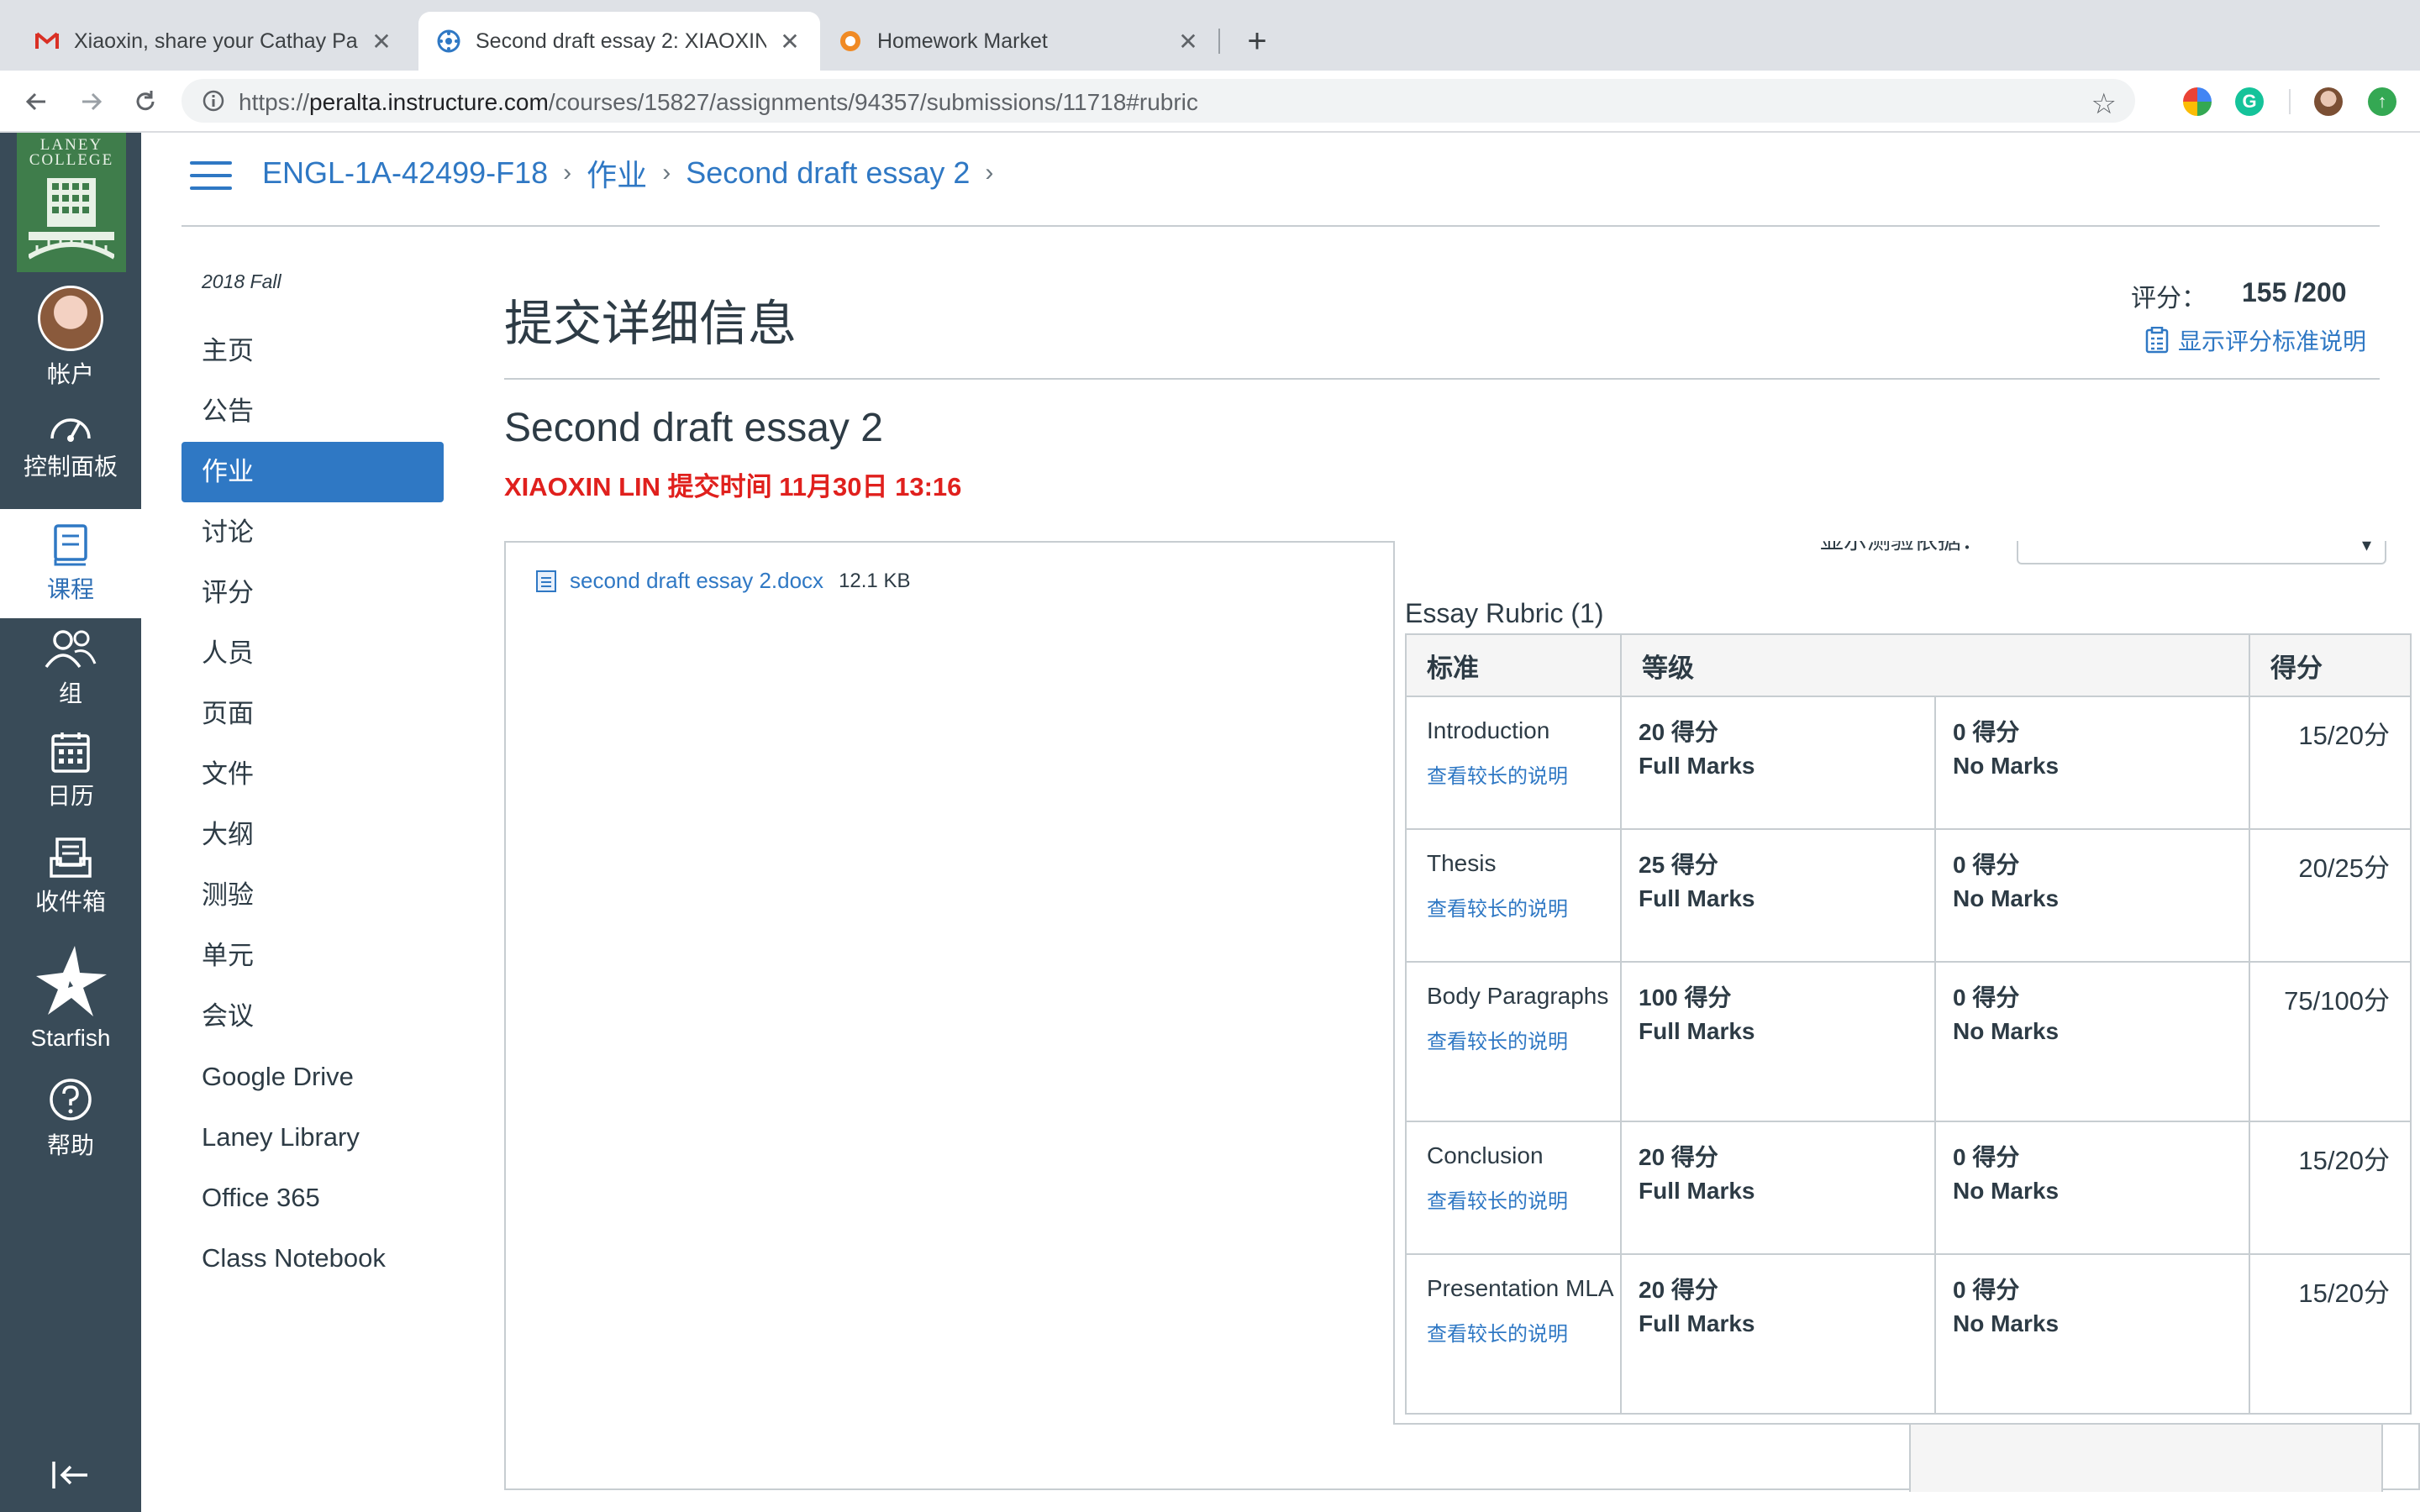 This screenshot has height=1512, width=2420. What do you see at coordinates (70, 668) in the screenshot?
I see `nav-groups: 组` at bounding box center [70, 668].